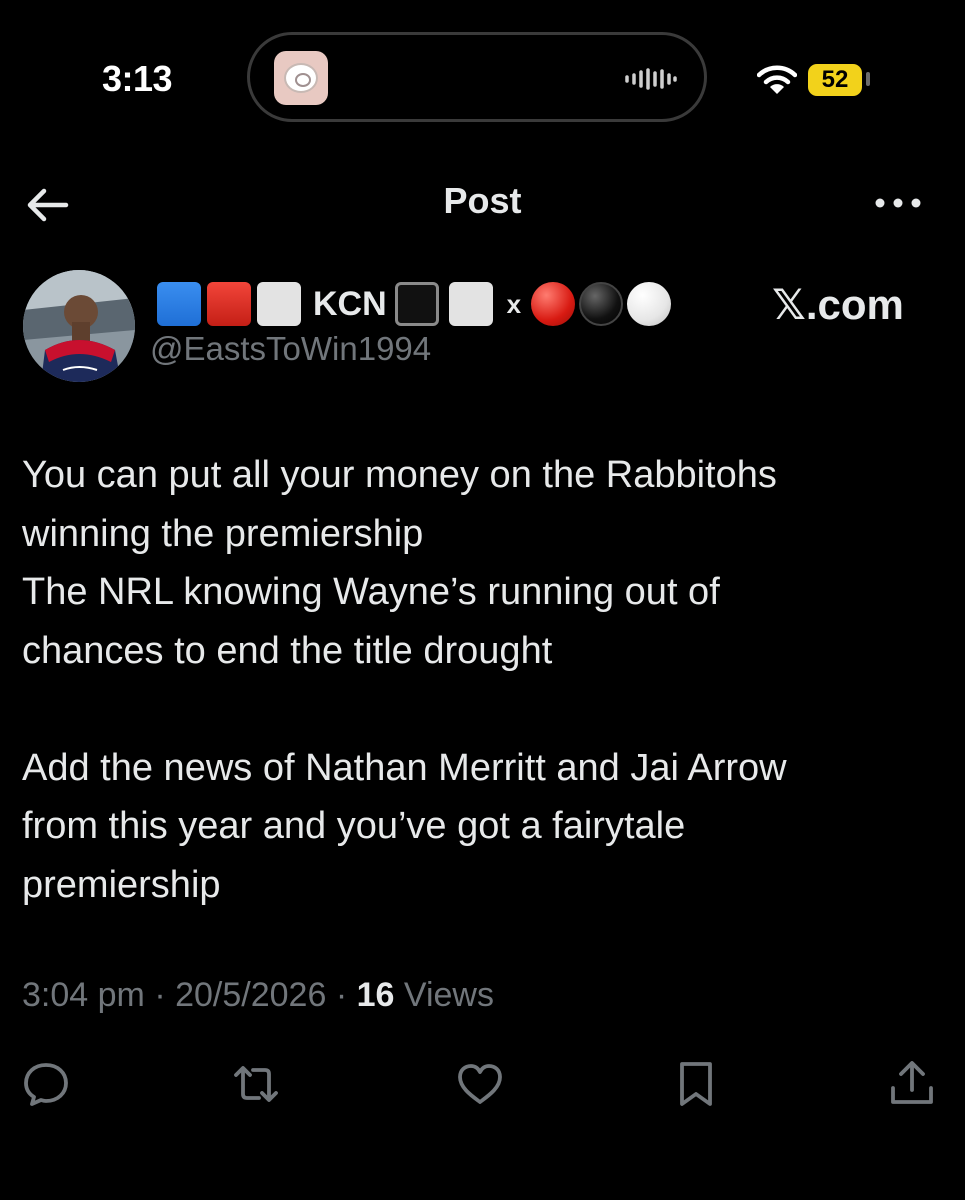 This screenshot has width=965, height=1200. I want to click on like-icon, so click(480, 1084).